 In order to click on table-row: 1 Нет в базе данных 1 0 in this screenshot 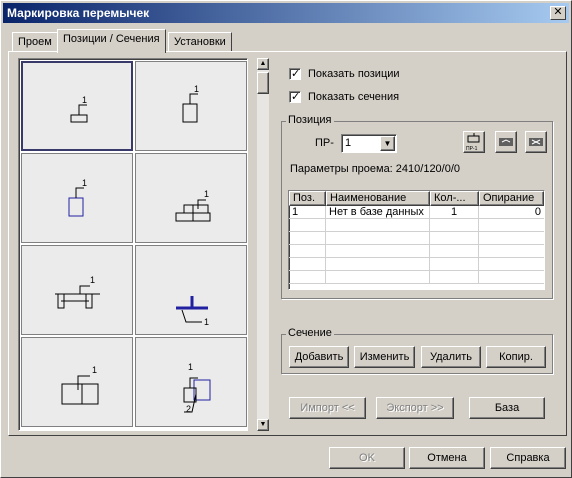, I will do `click(416, 212)`.